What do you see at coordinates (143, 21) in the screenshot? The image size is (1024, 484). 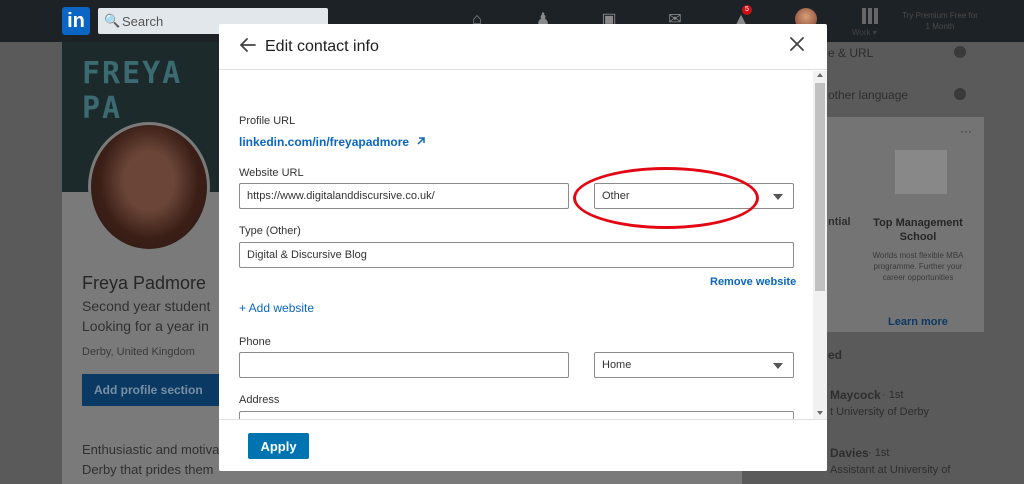 I see `nav-search-placeholder: Search` at bounding box center [143, 21].